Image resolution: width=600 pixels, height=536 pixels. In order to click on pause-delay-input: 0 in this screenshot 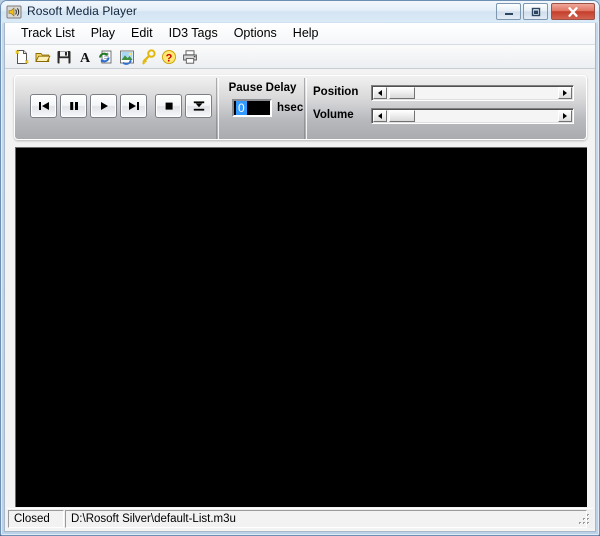, I will do `click(252, 108)`.